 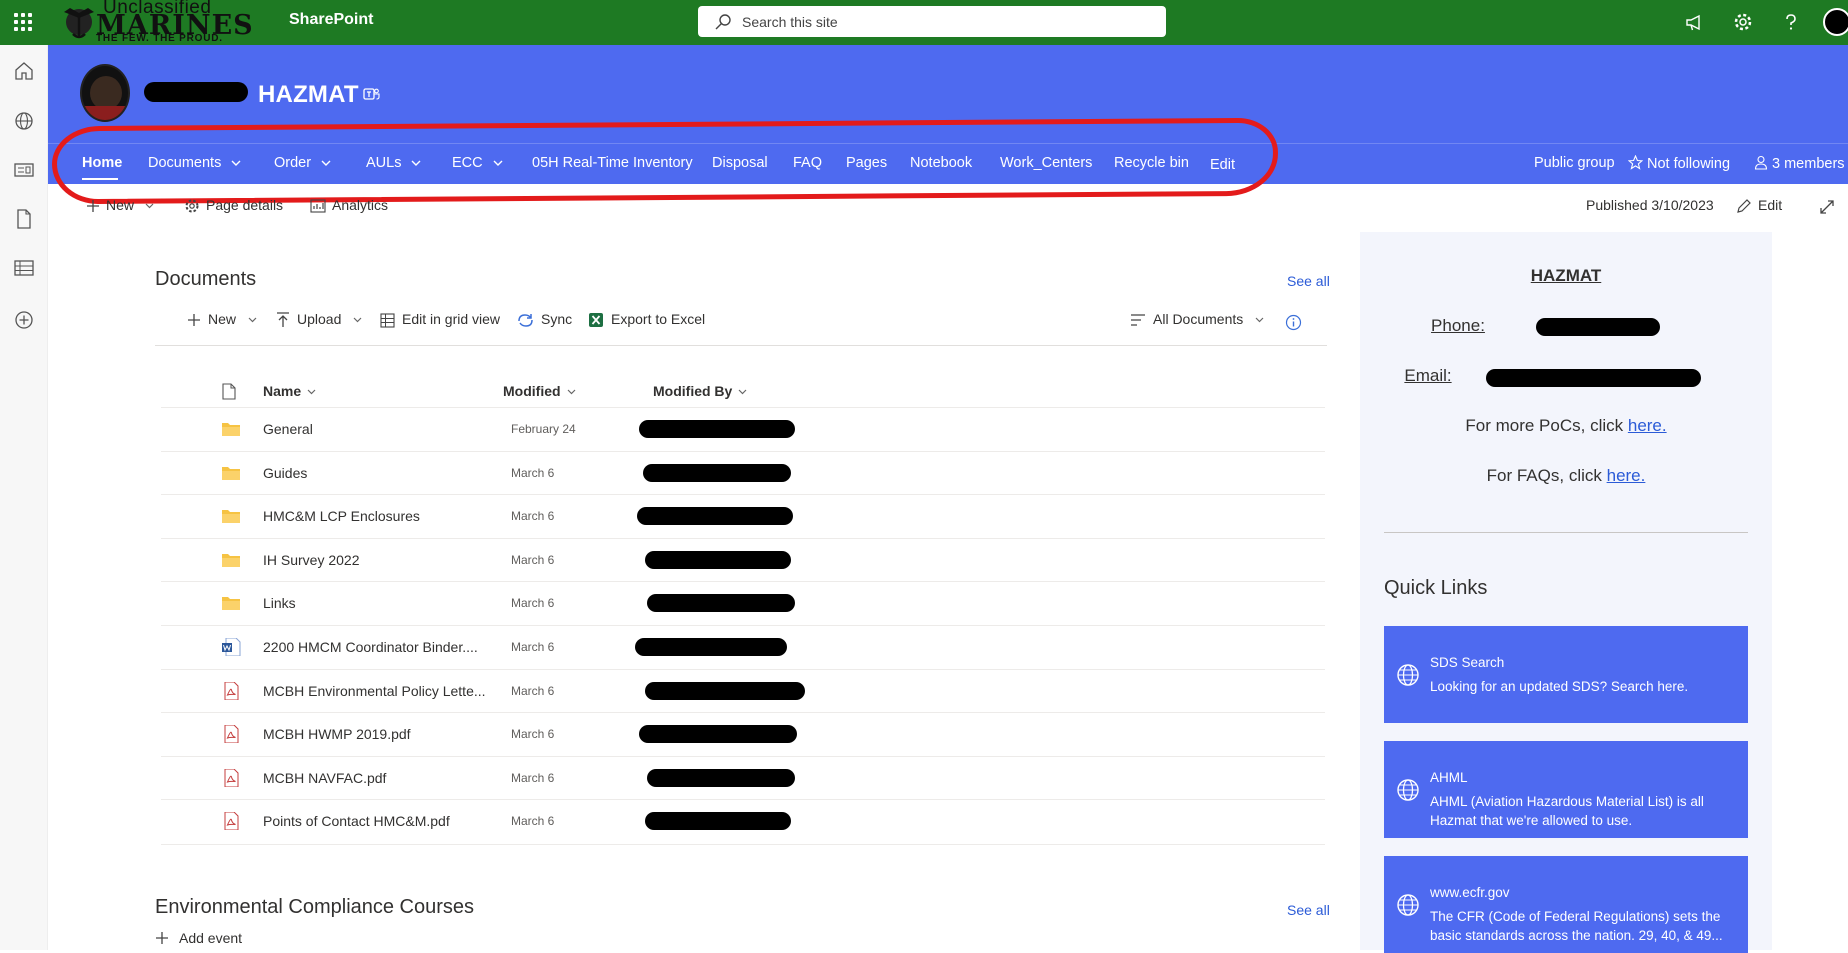 I want to click on news-icon, so click(x=24, y=170).